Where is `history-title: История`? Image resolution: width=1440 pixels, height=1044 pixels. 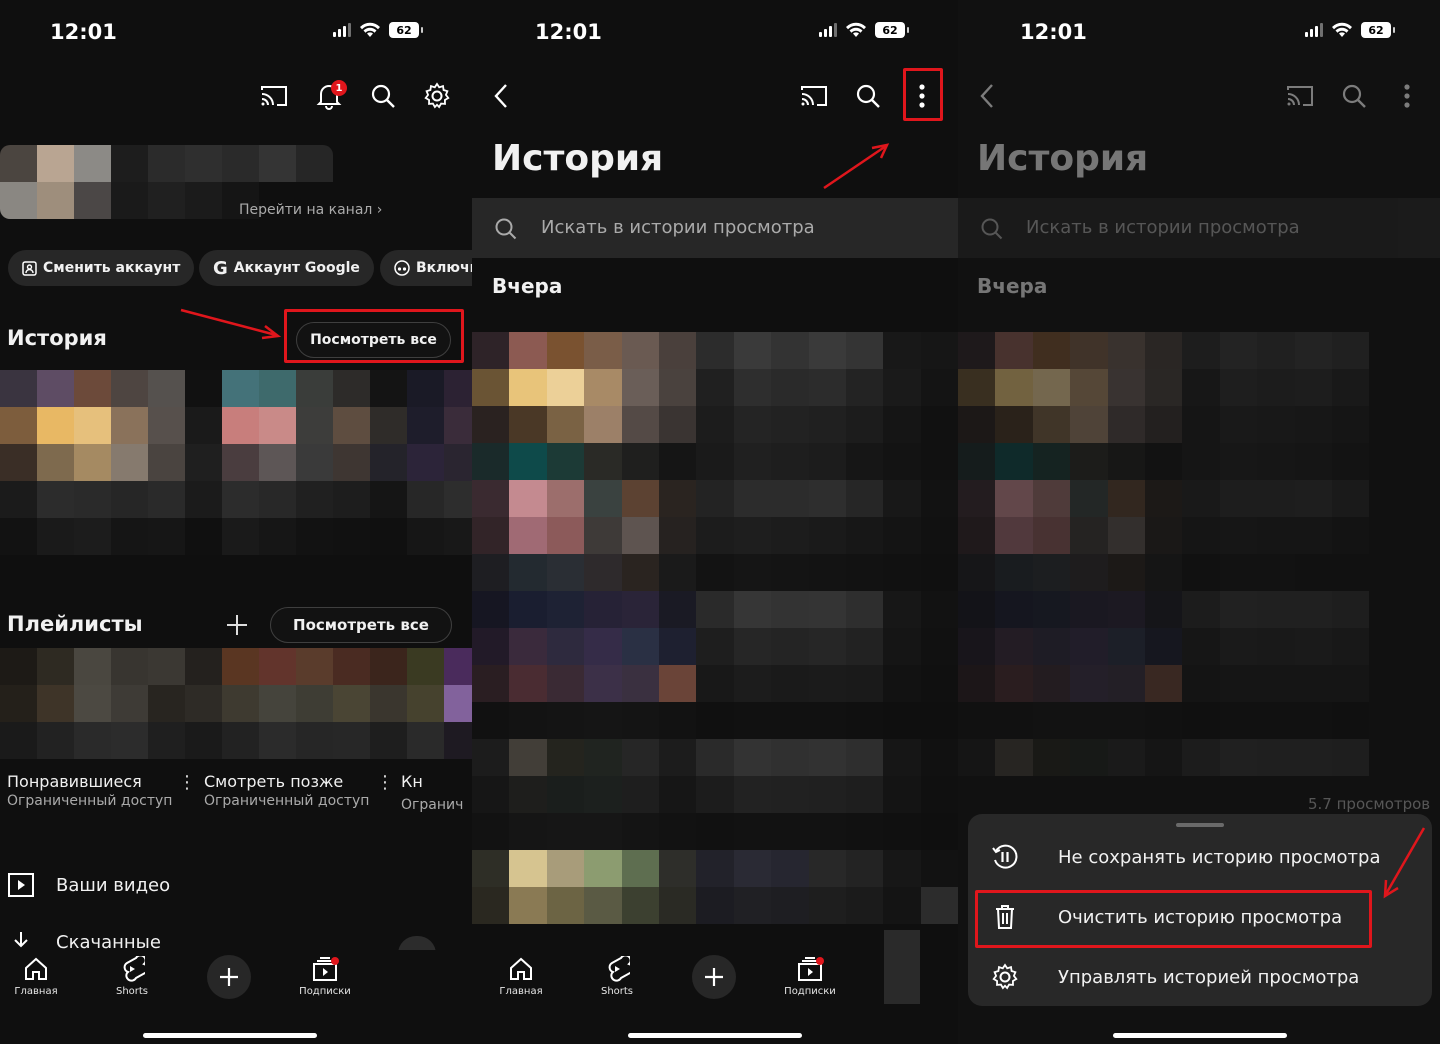 history-title: История is located at coordinates (57, 338).